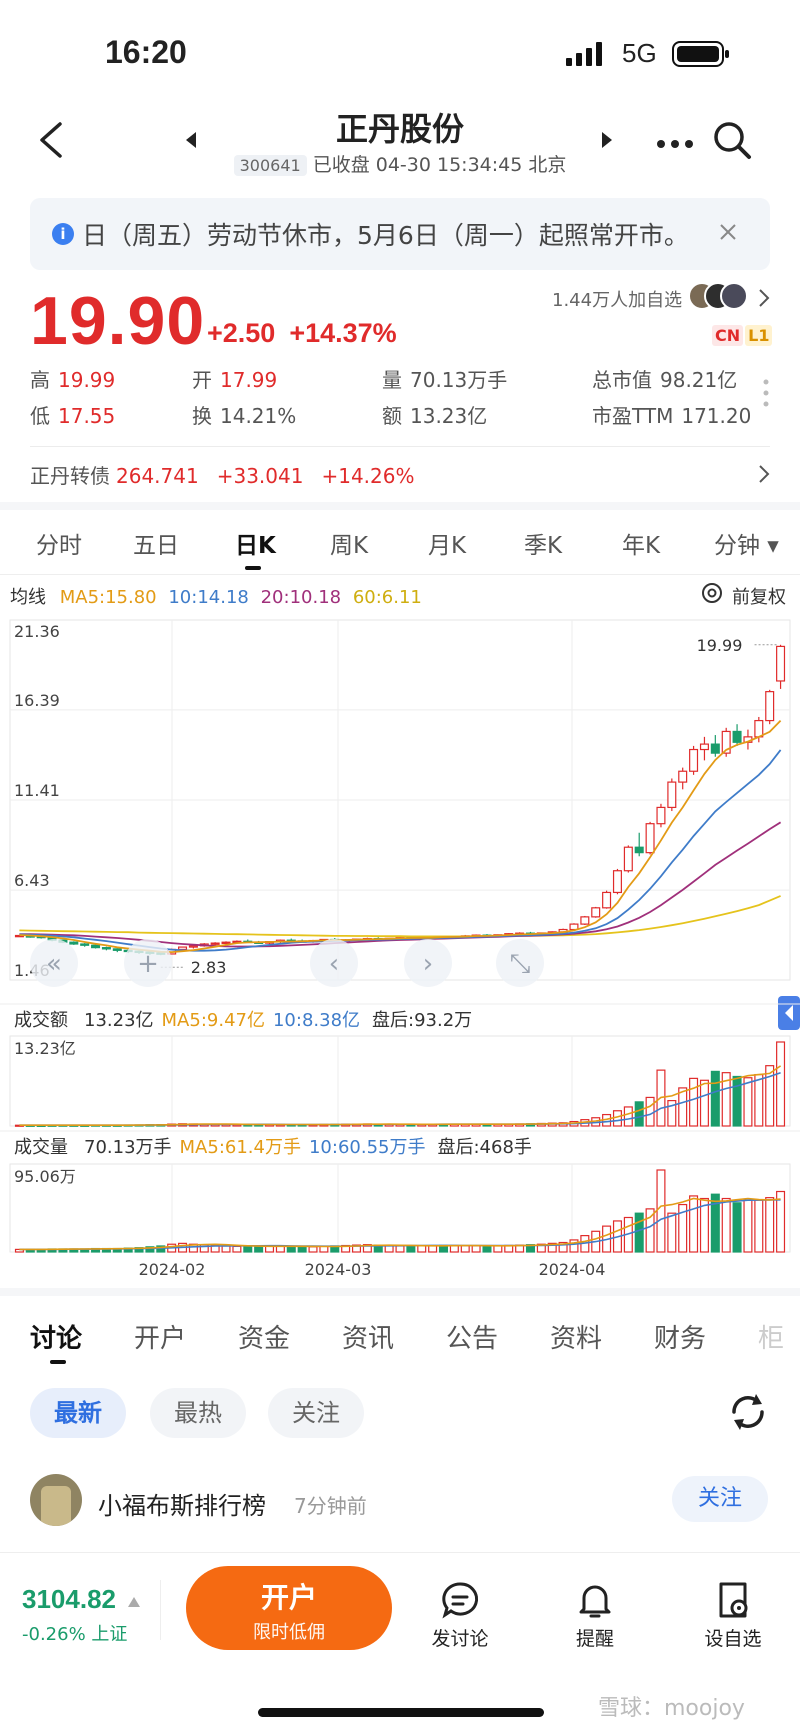 Image resolution: width=800 pixels, height=1734 pixels. I want to click on ma20-line, so click(400, 884).